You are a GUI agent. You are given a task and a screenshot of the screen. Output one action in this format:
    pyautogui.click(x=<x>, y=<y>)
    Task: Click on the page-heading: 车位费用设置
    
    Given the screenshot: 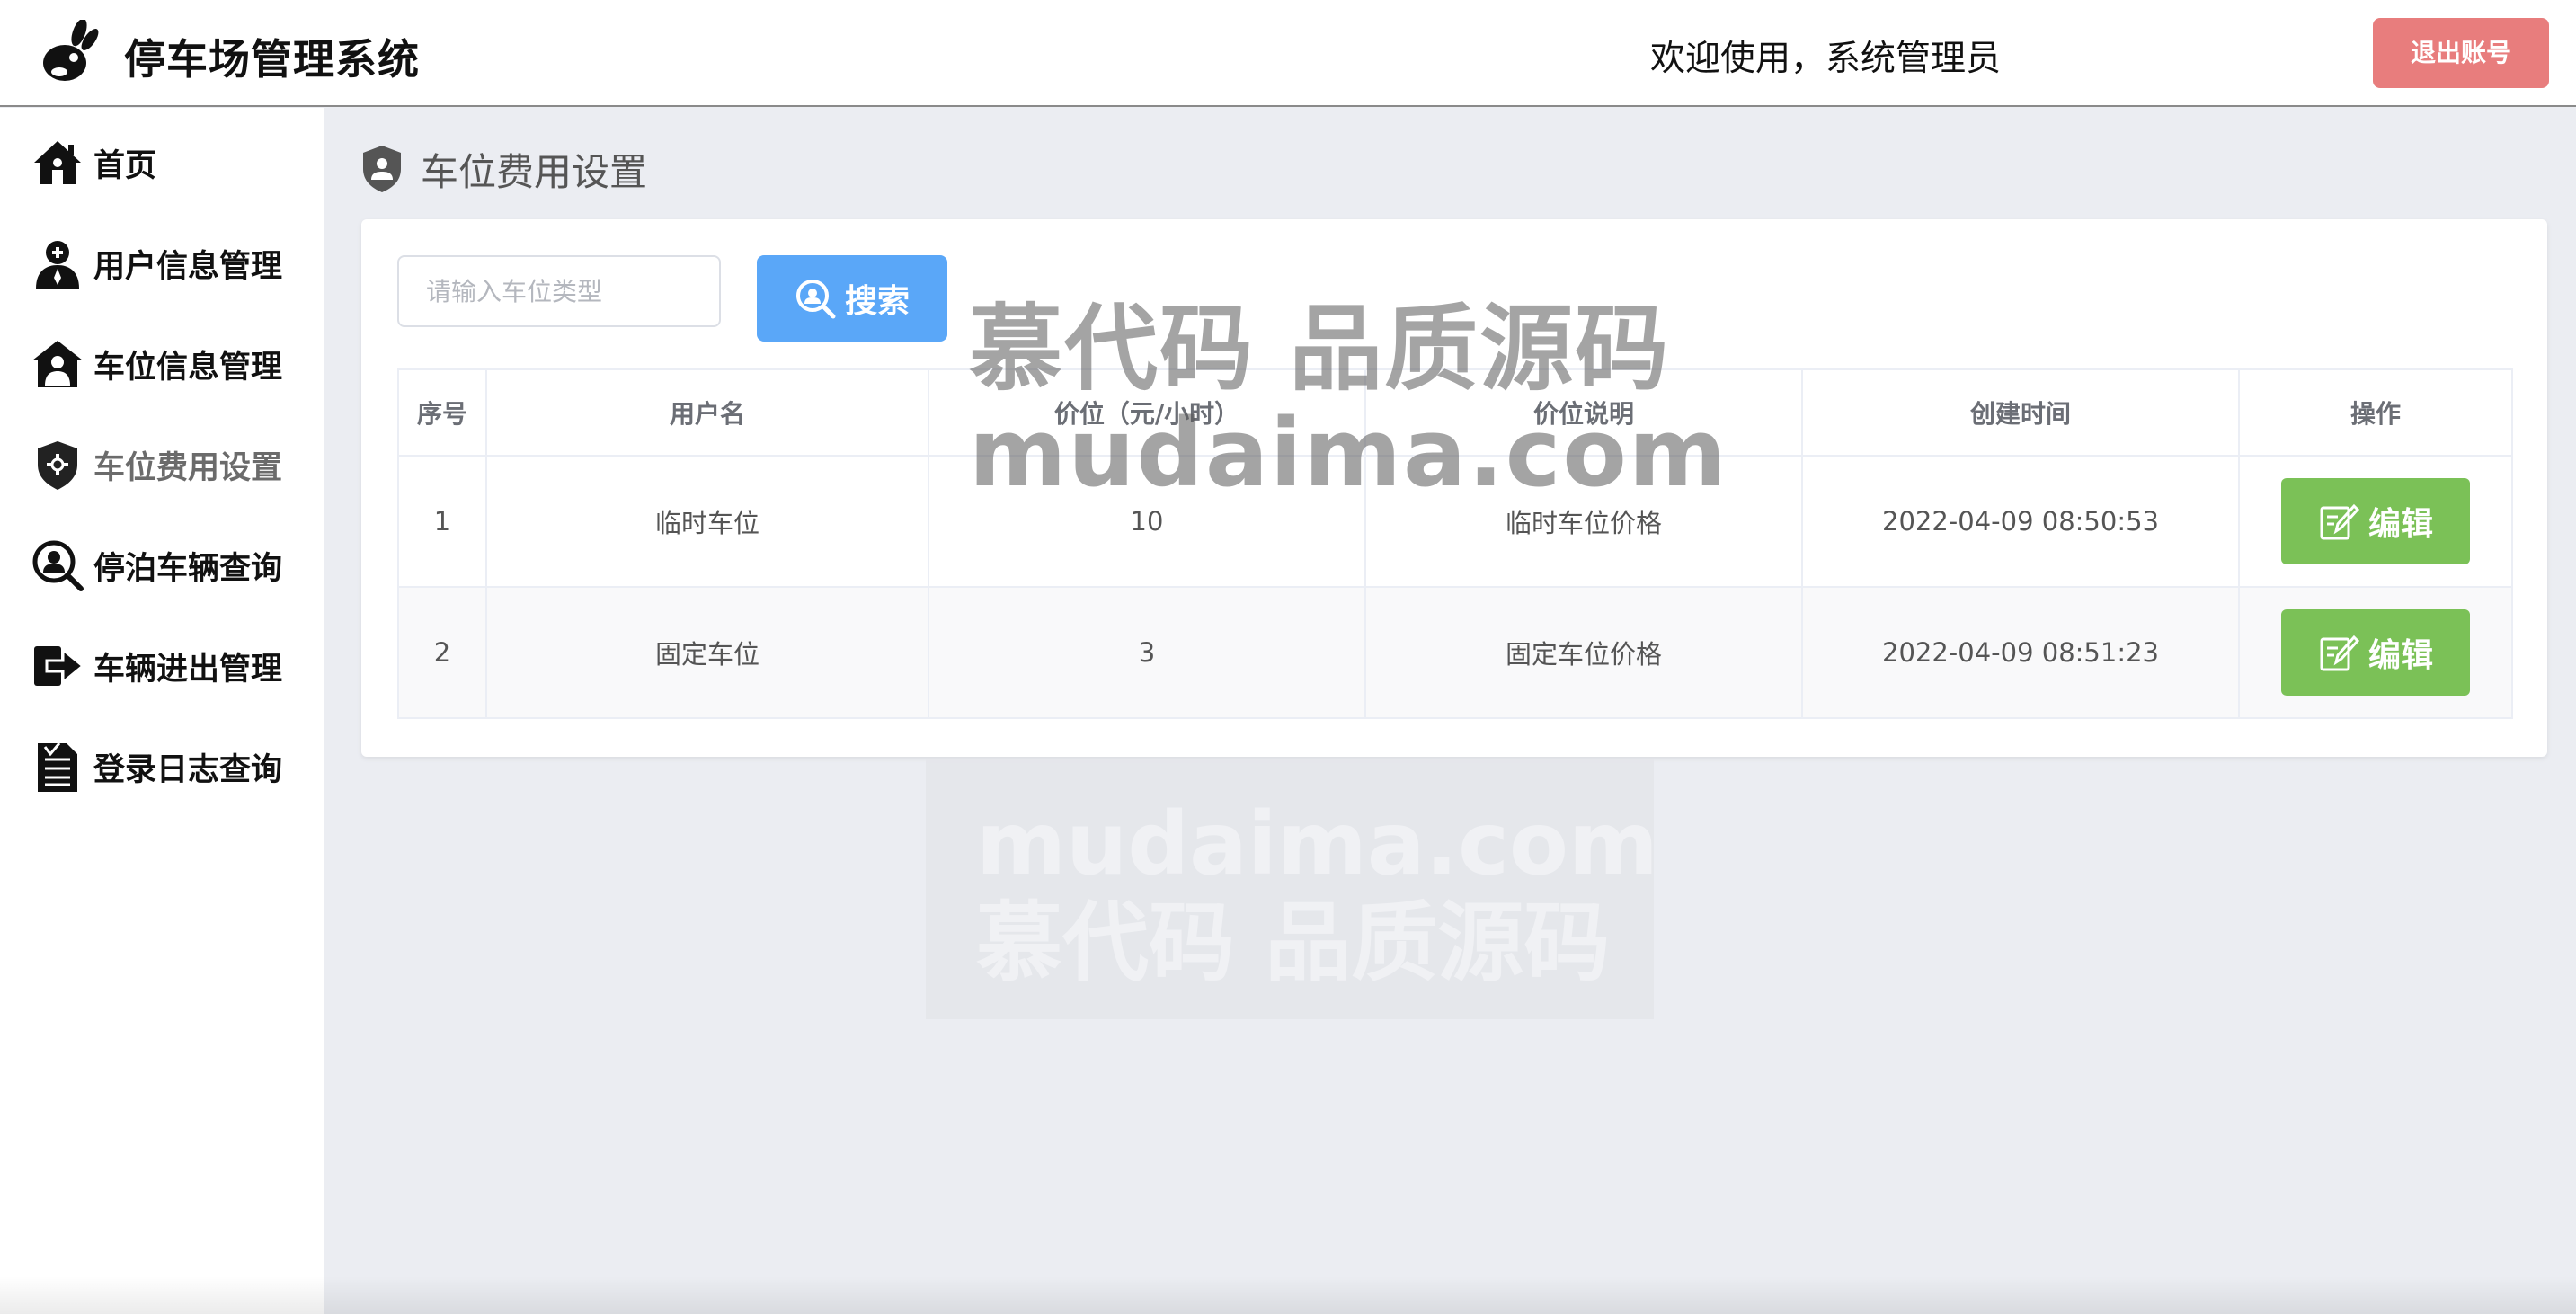 What is the action you would take?
    pyautogui.click(x=503, y=169)
    